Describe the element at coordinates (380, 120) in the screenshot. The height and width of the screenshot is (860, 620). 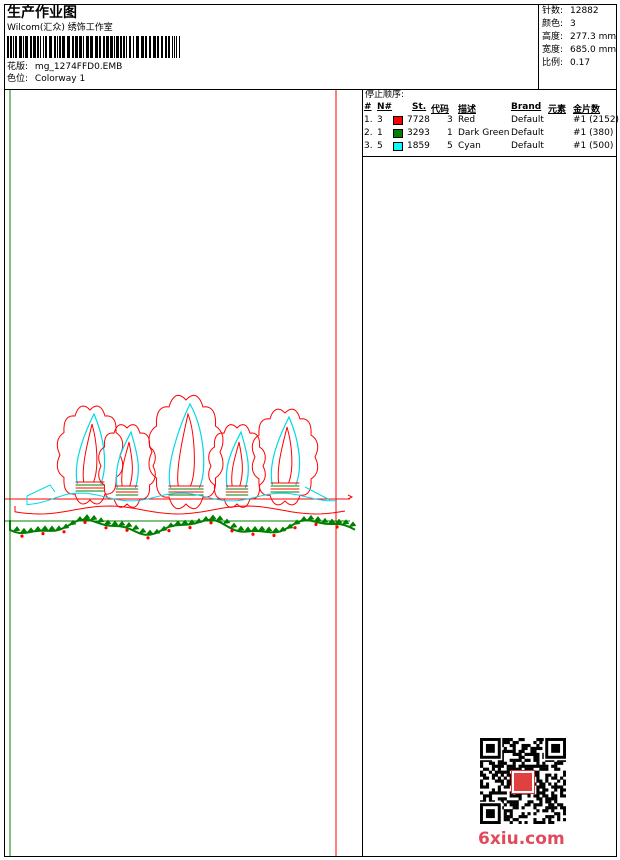
I see `cell-needle: 3` at that location.